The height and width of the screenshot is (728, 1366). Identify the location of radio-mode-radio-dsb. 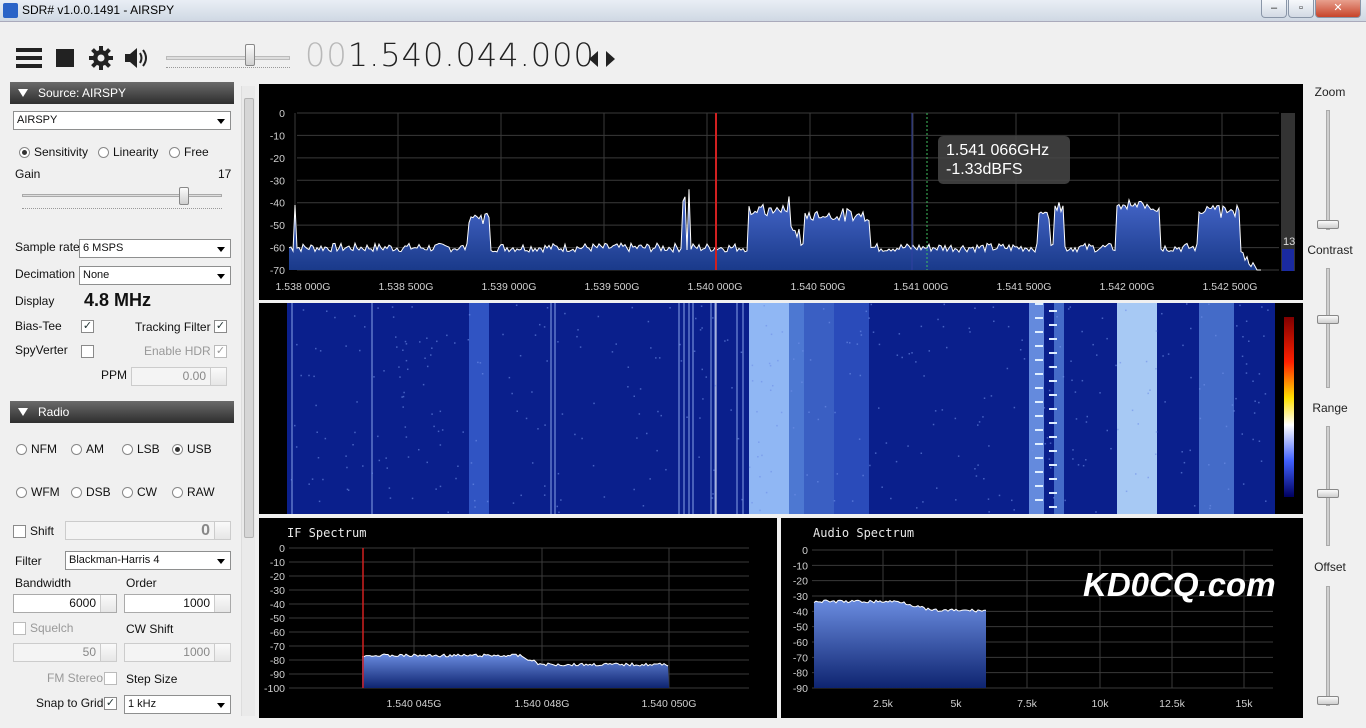
(76, 492).